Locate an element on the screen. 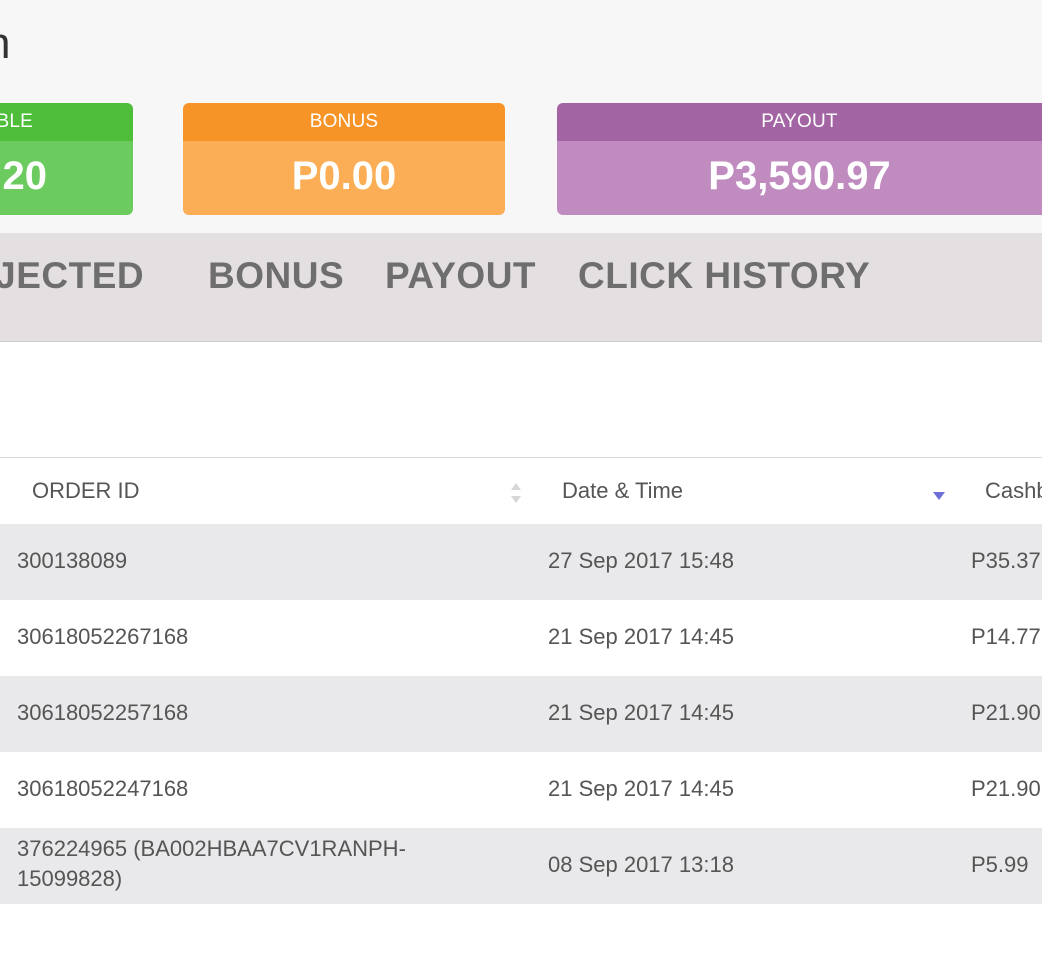  order-id-cell: 376224965 (BA002HBAA7CV1RANPH-15099828) is located at coordinates (211, 863).